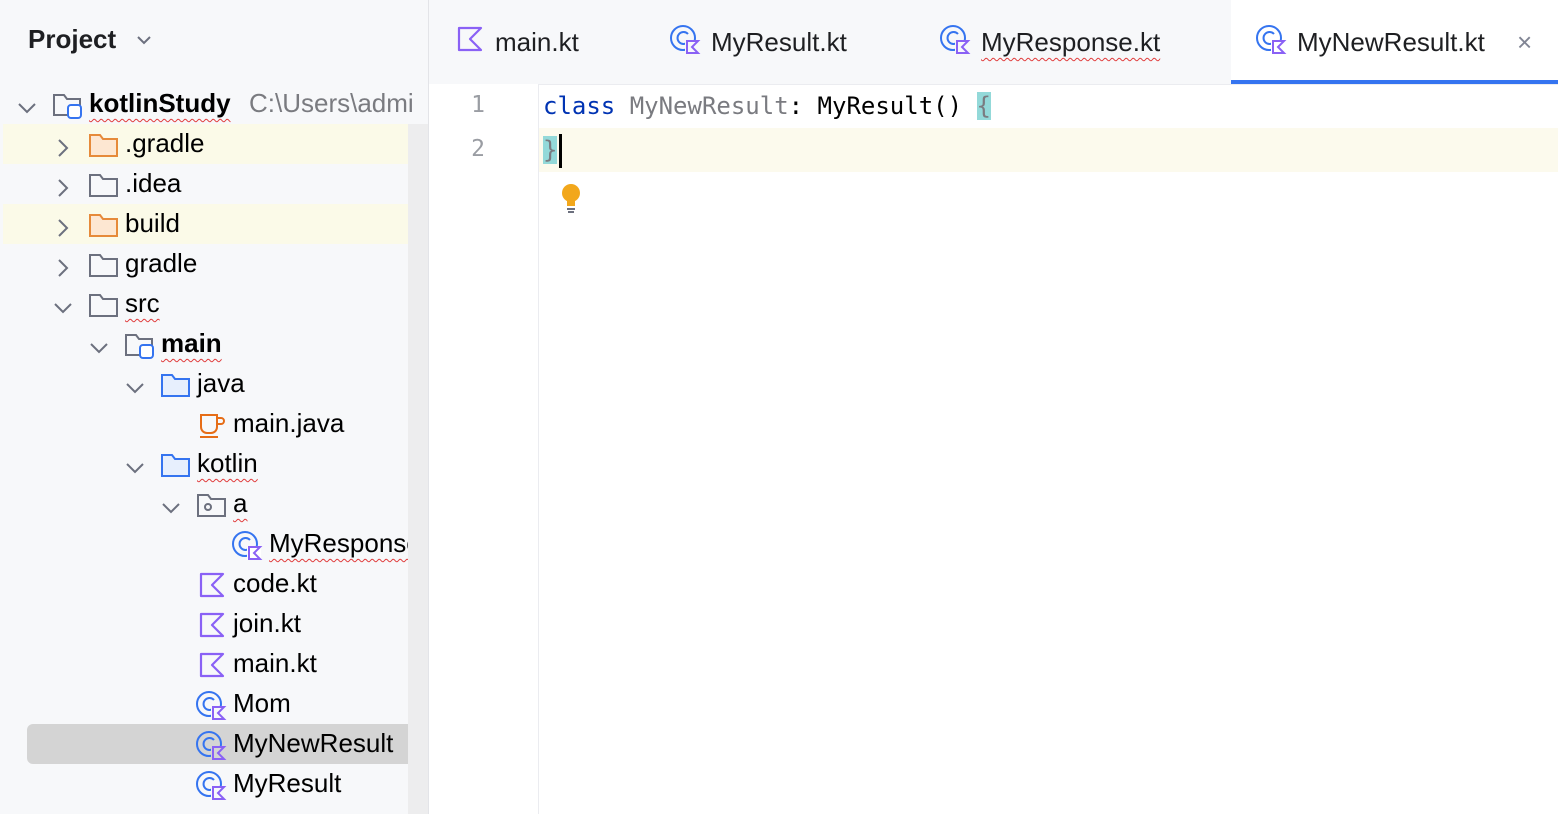 The height and width of the screenshot is (814, 1558). I want to click on tree-item-label: code.kt, so click(275, 583).